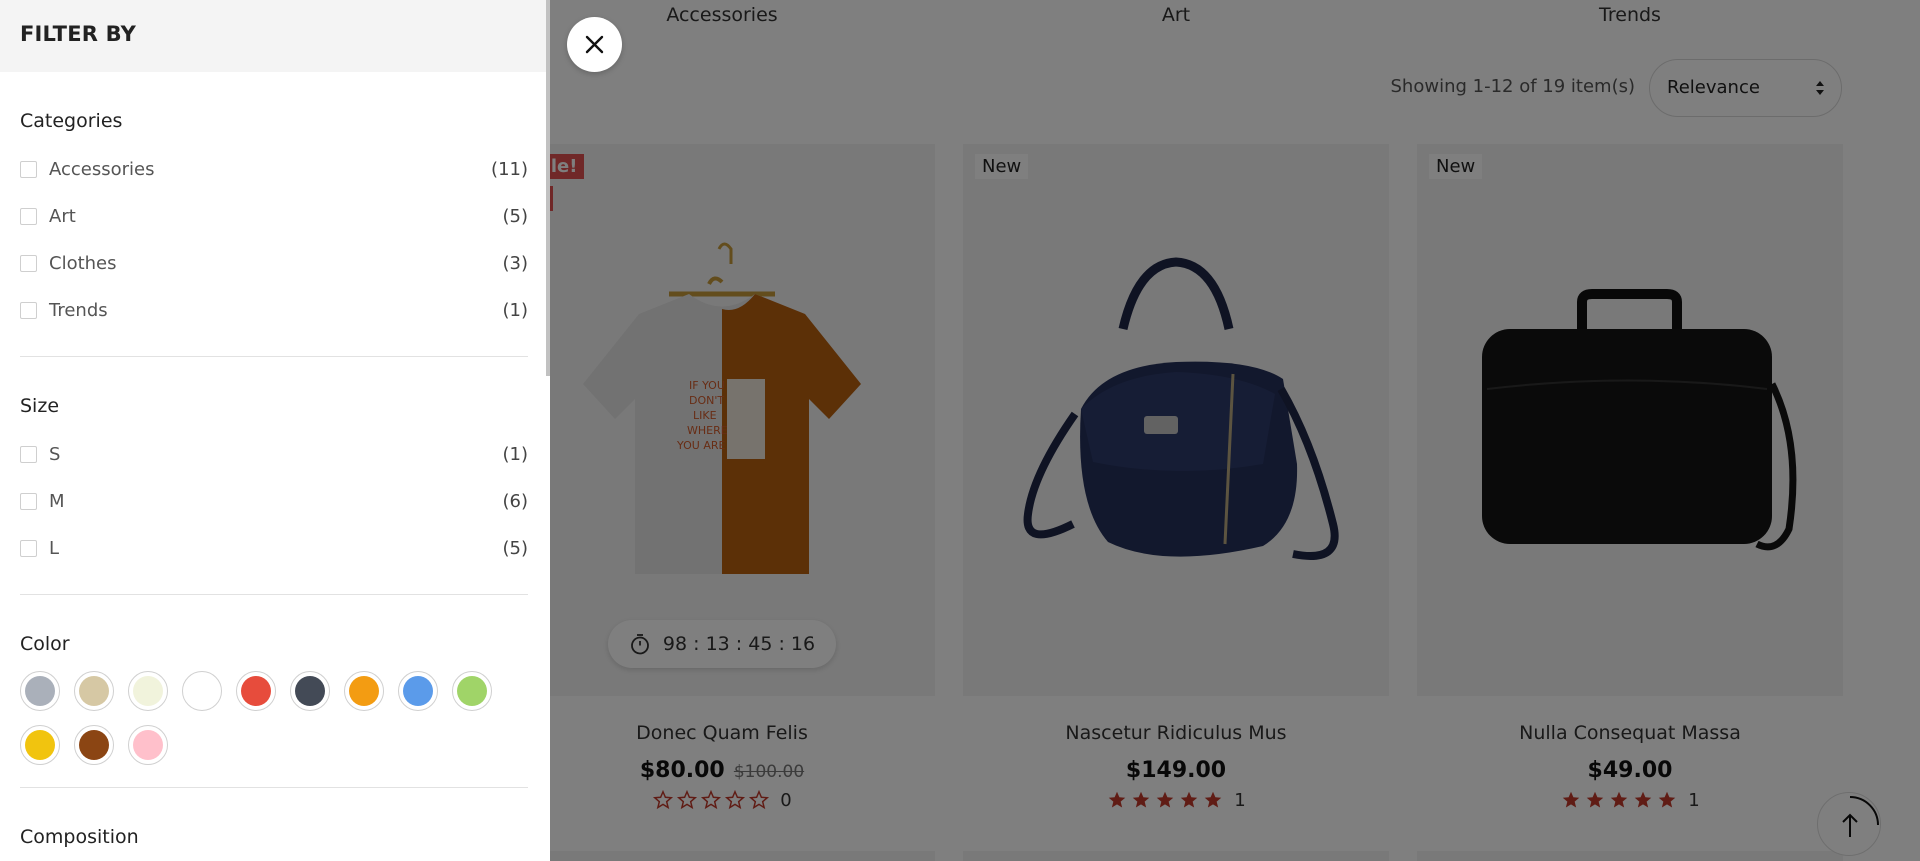  What do you see at coordinates (78, 34) in the screenshot?
I see `filter-drawer-title: FILTER BY` at bounding box center [78, 34].